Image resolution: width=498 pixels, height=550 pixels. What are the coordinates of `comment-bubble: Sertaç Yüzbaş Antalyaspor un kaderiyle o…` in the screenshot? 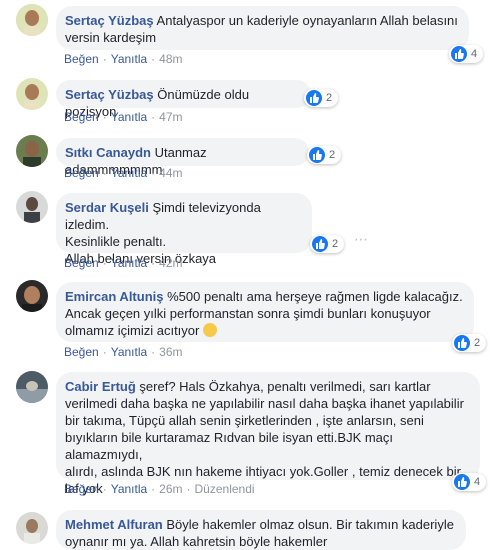 It's located at (262, 28).